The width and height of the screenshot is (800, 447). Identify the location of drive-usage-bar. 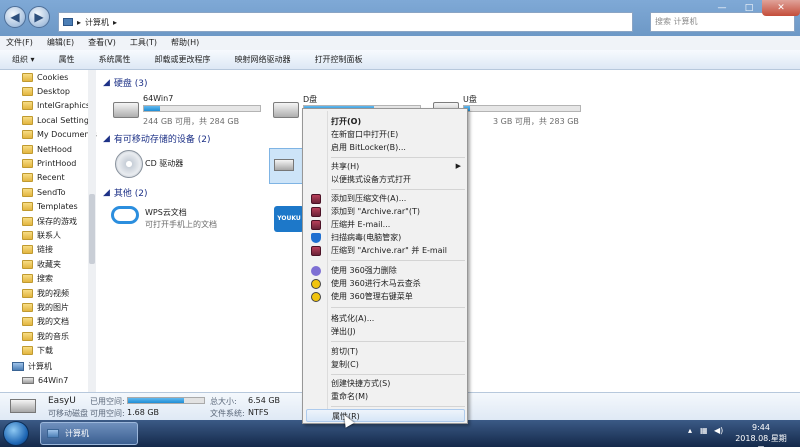
(522, 108).